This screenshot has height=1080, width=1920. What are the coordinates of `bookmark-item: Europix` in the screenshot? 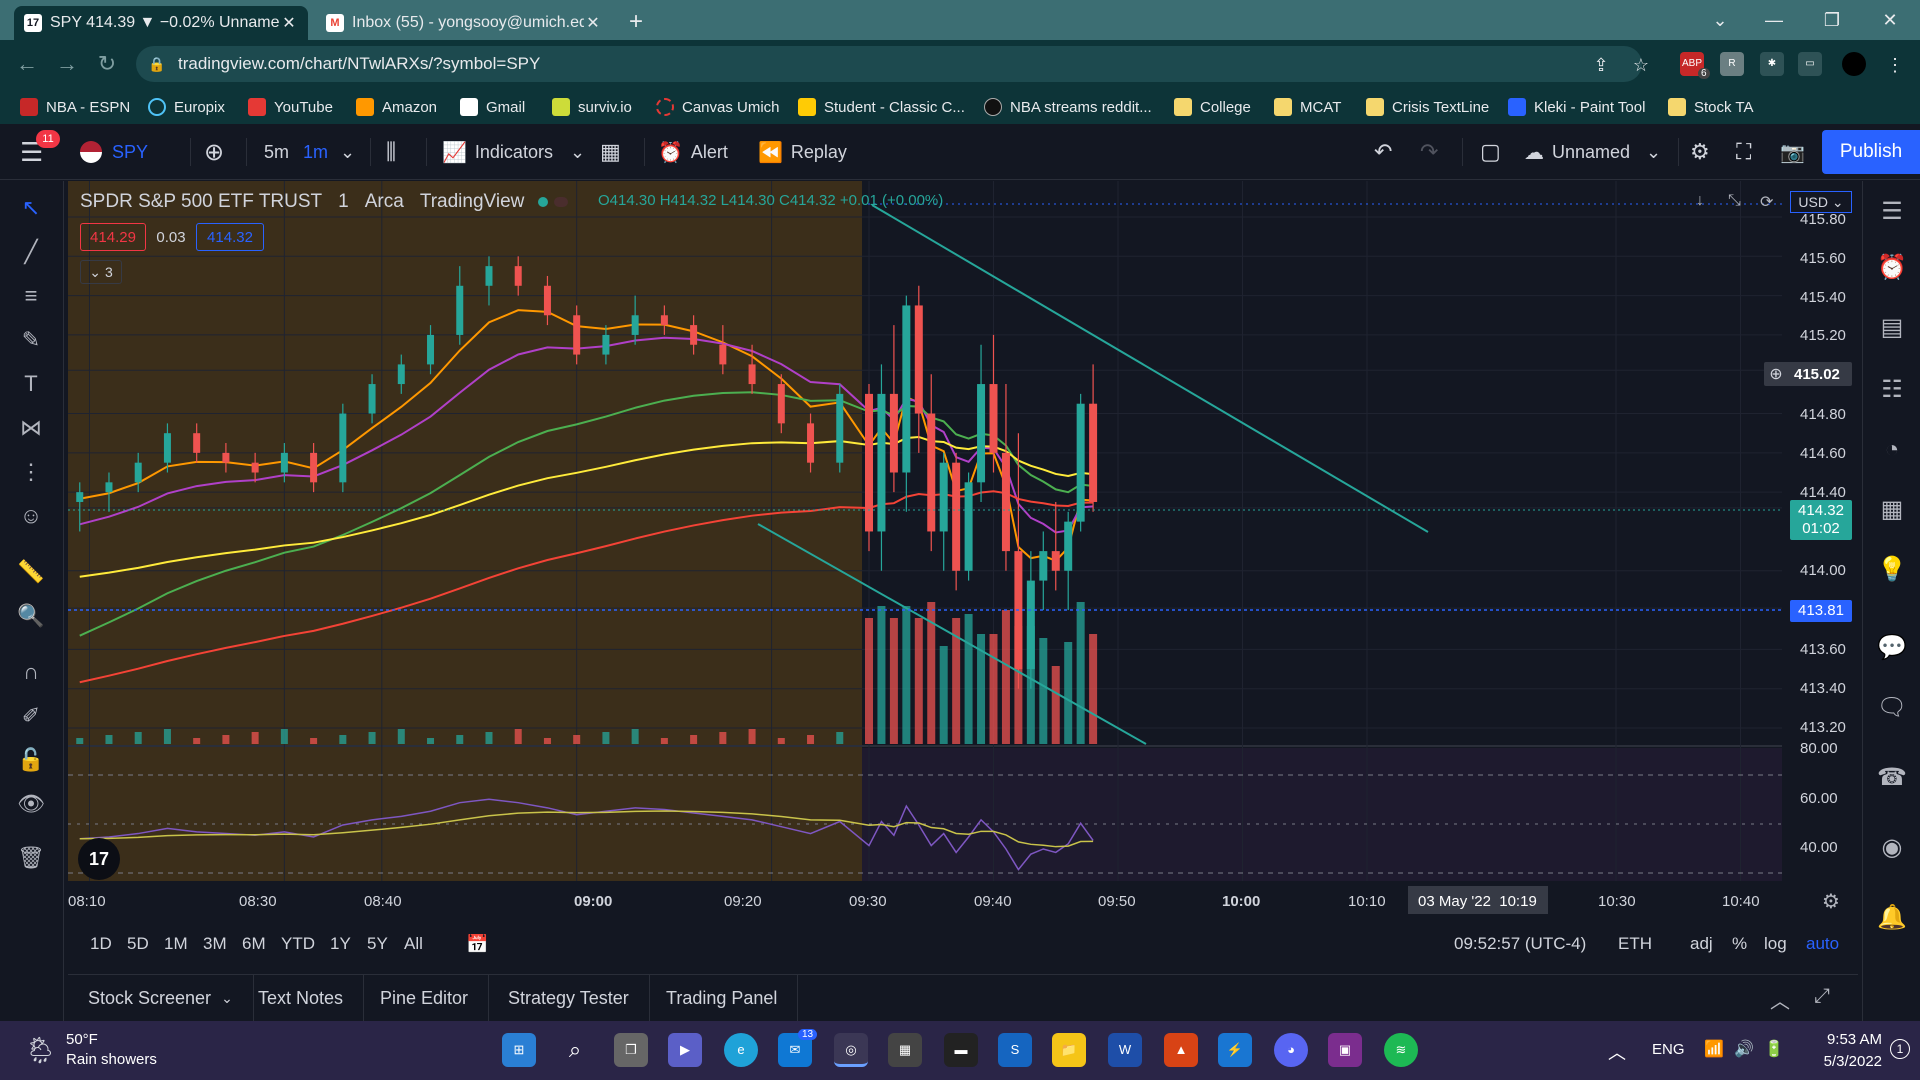 It's located at (186, 107).